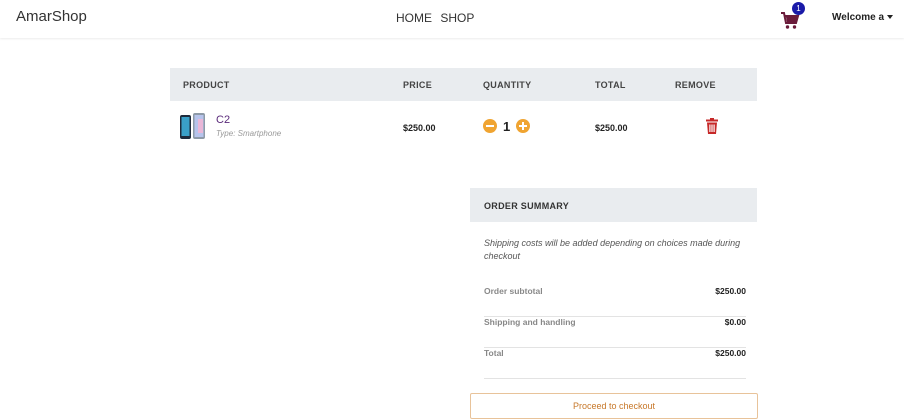 The image size is (904, 419). I want to click on order-summary-title: ORDER SUMMARY, so click(527, 206).